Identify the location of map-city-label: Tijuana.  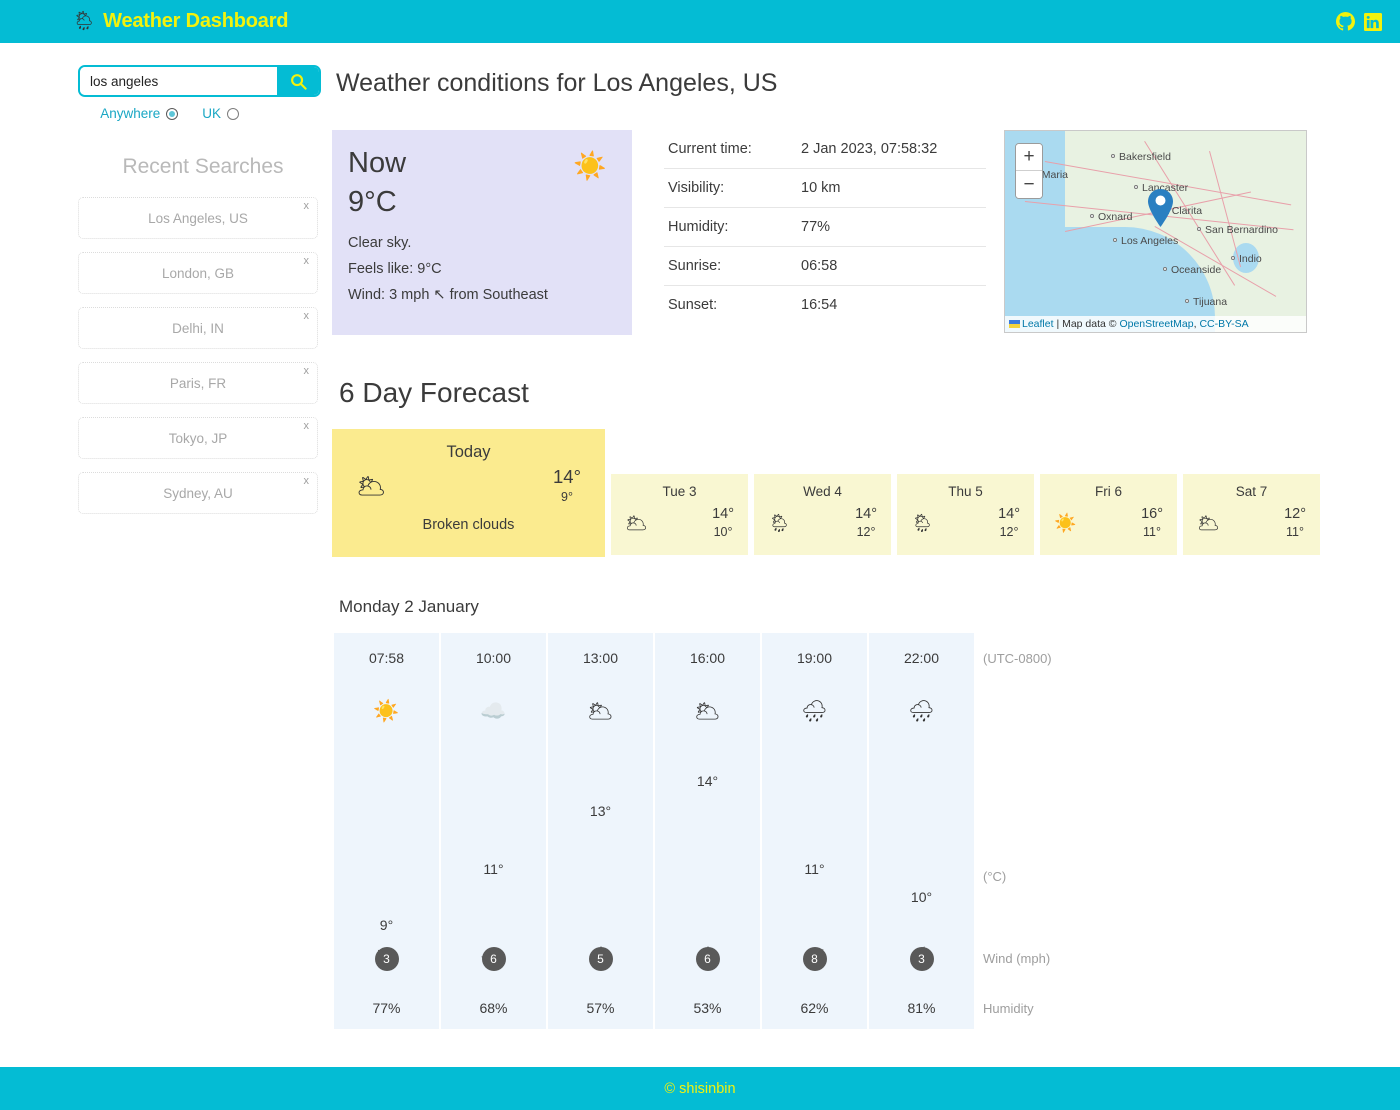
(1210, 302).